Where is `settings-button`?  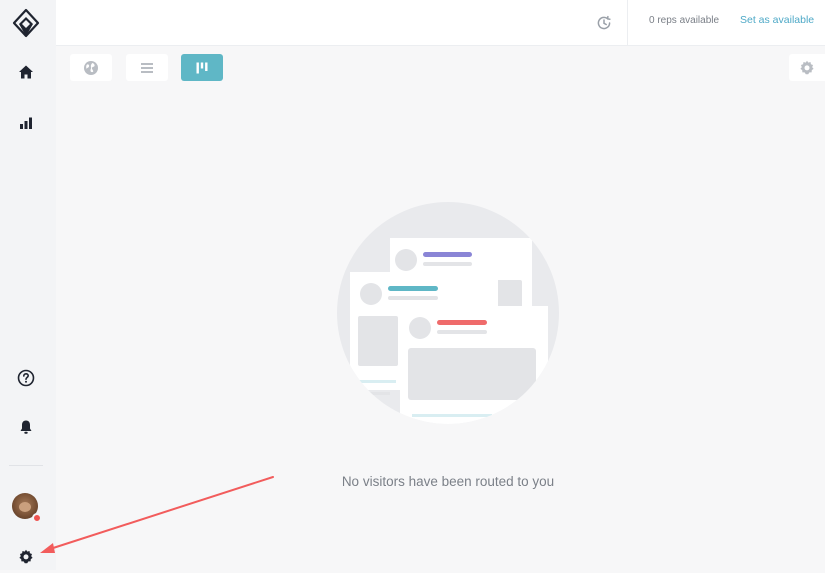 settings-button is located at coordinates (26, 557).